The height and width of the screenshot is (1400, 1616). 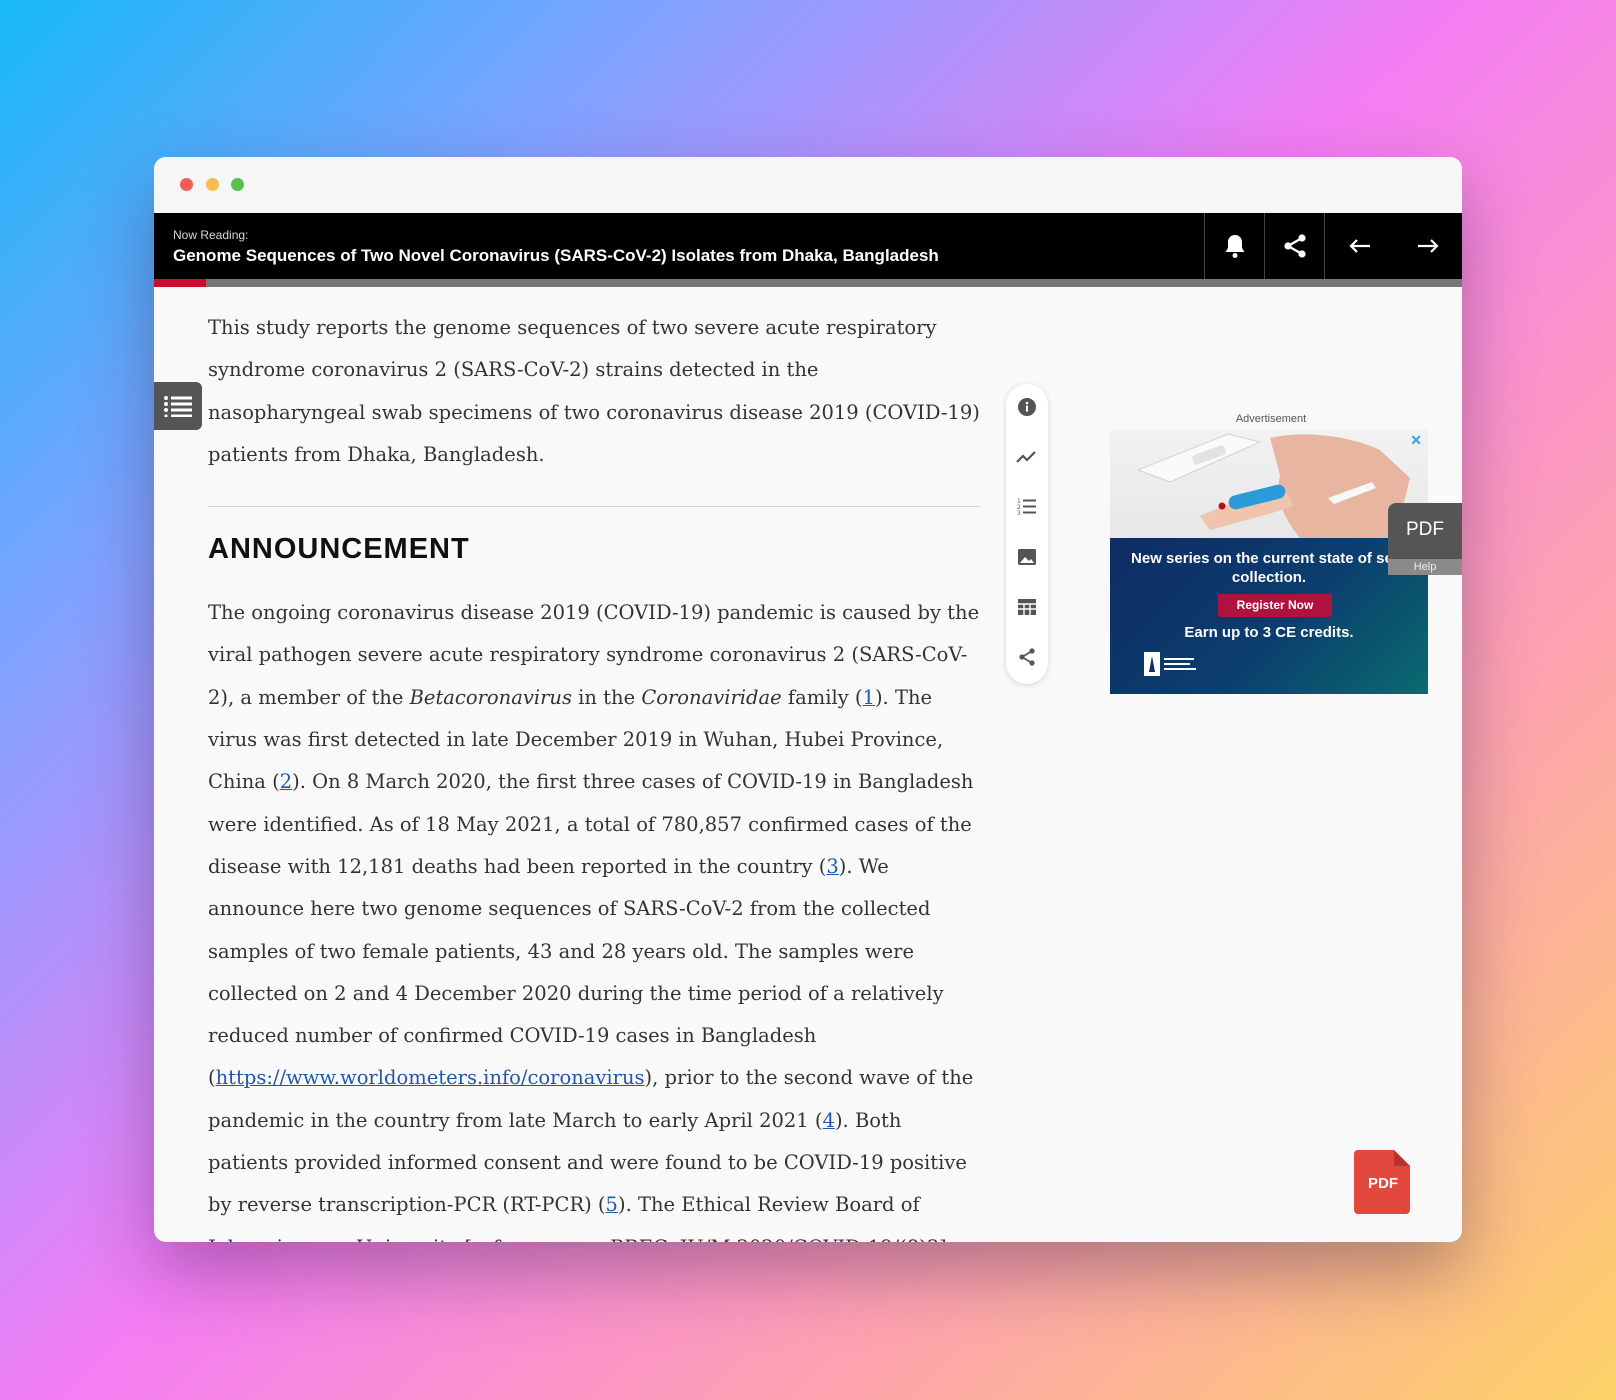 I want to click on figures-button, so click(x=1027, y=557).